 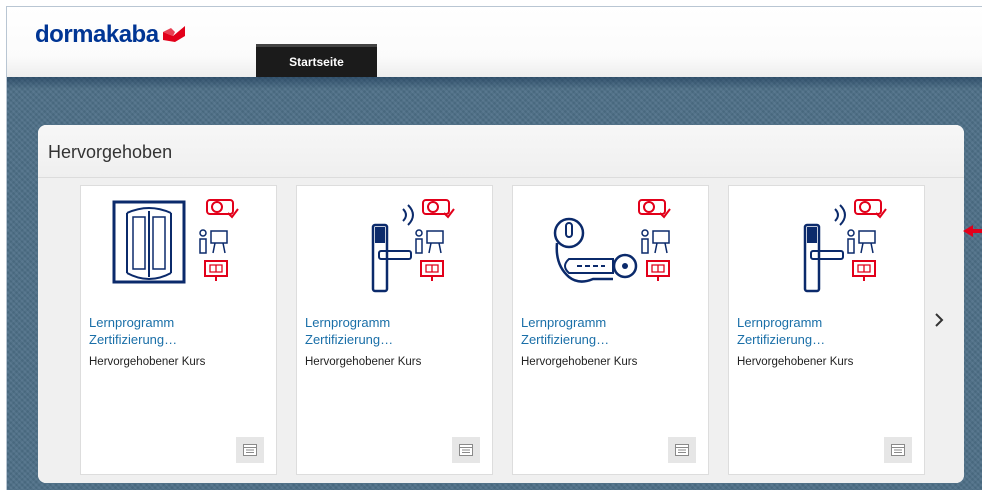 What do you see at coordinates (173, 35) in the screenshot?
I see `brand-mark-icon` at bounding box center [173, 35].